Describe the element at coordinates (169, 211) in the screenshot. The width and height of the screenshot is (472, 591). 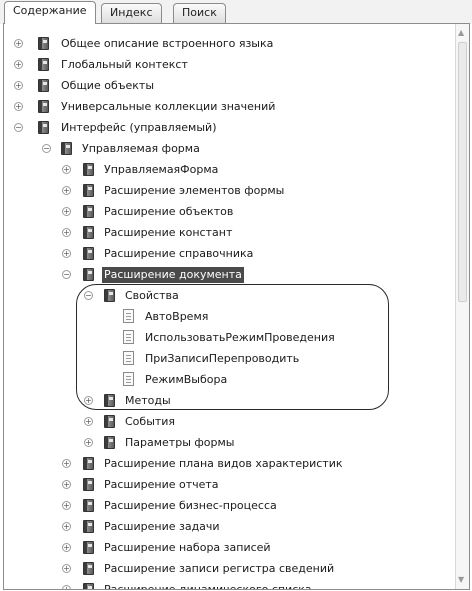
I see `tree-item-label: Расширение объектов` at that location.